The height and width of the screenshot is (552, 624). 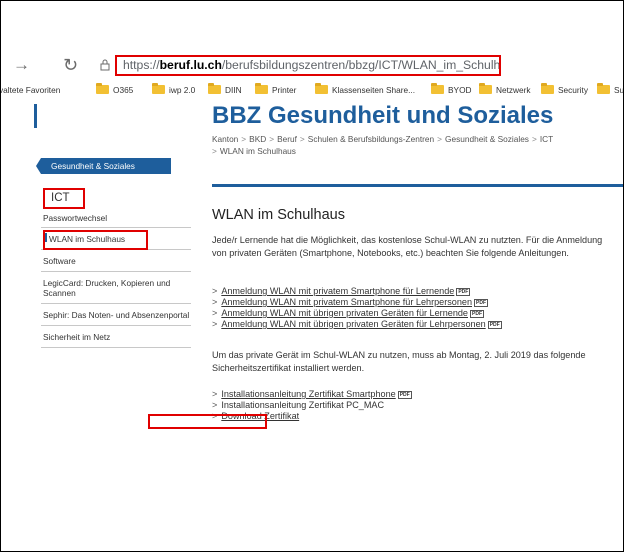 What do you see at coordinates (371, 139) in the screenshot?
I see `breadcrumb-item: Schulen & Berufsbildungs-Zentren` at bounding box center [371, 139].